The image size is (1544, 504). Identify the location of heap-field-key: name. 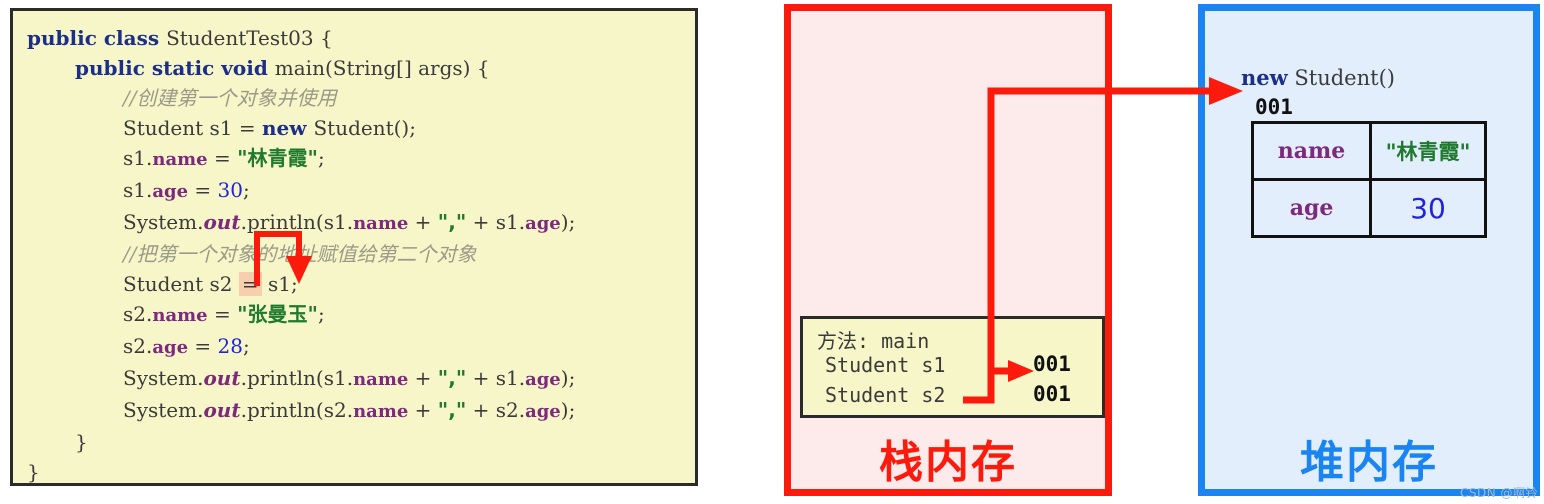
(1311, 151).